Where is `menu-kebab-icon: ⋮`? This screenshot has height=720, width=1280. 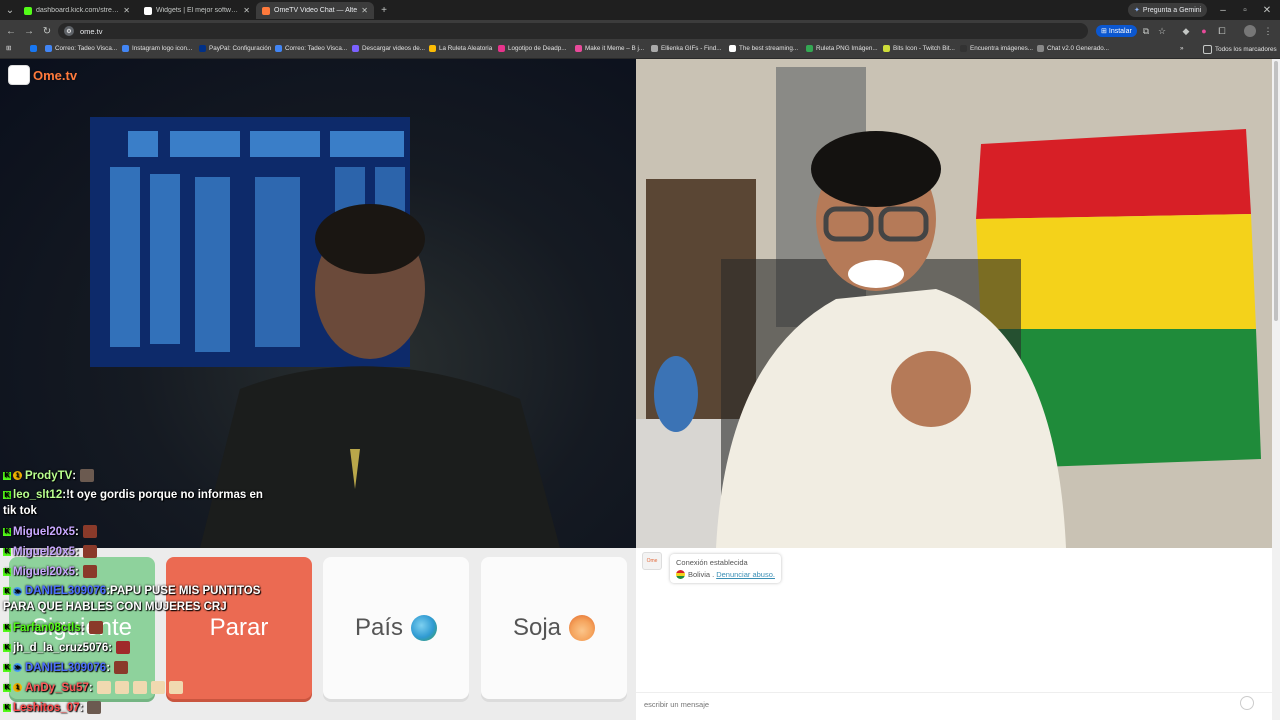 menu-kebab-icon: ⋮ is located at coordinates (1268, 31).